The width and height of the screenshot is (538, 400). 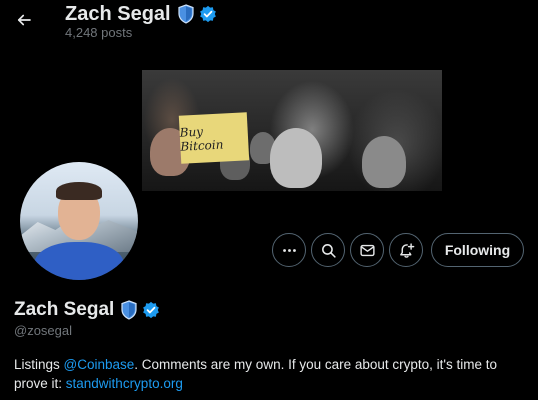 I want to click on profile-header: Zach Segal 4,248 posts, so click(x=269, y=24).